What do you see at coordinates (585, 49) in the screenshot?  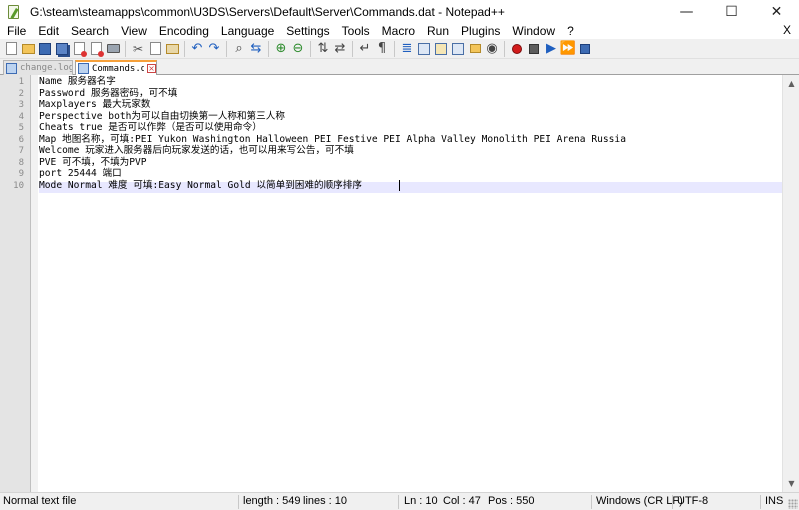 I see `save-macro-icon` at bounding box center [585, 49].